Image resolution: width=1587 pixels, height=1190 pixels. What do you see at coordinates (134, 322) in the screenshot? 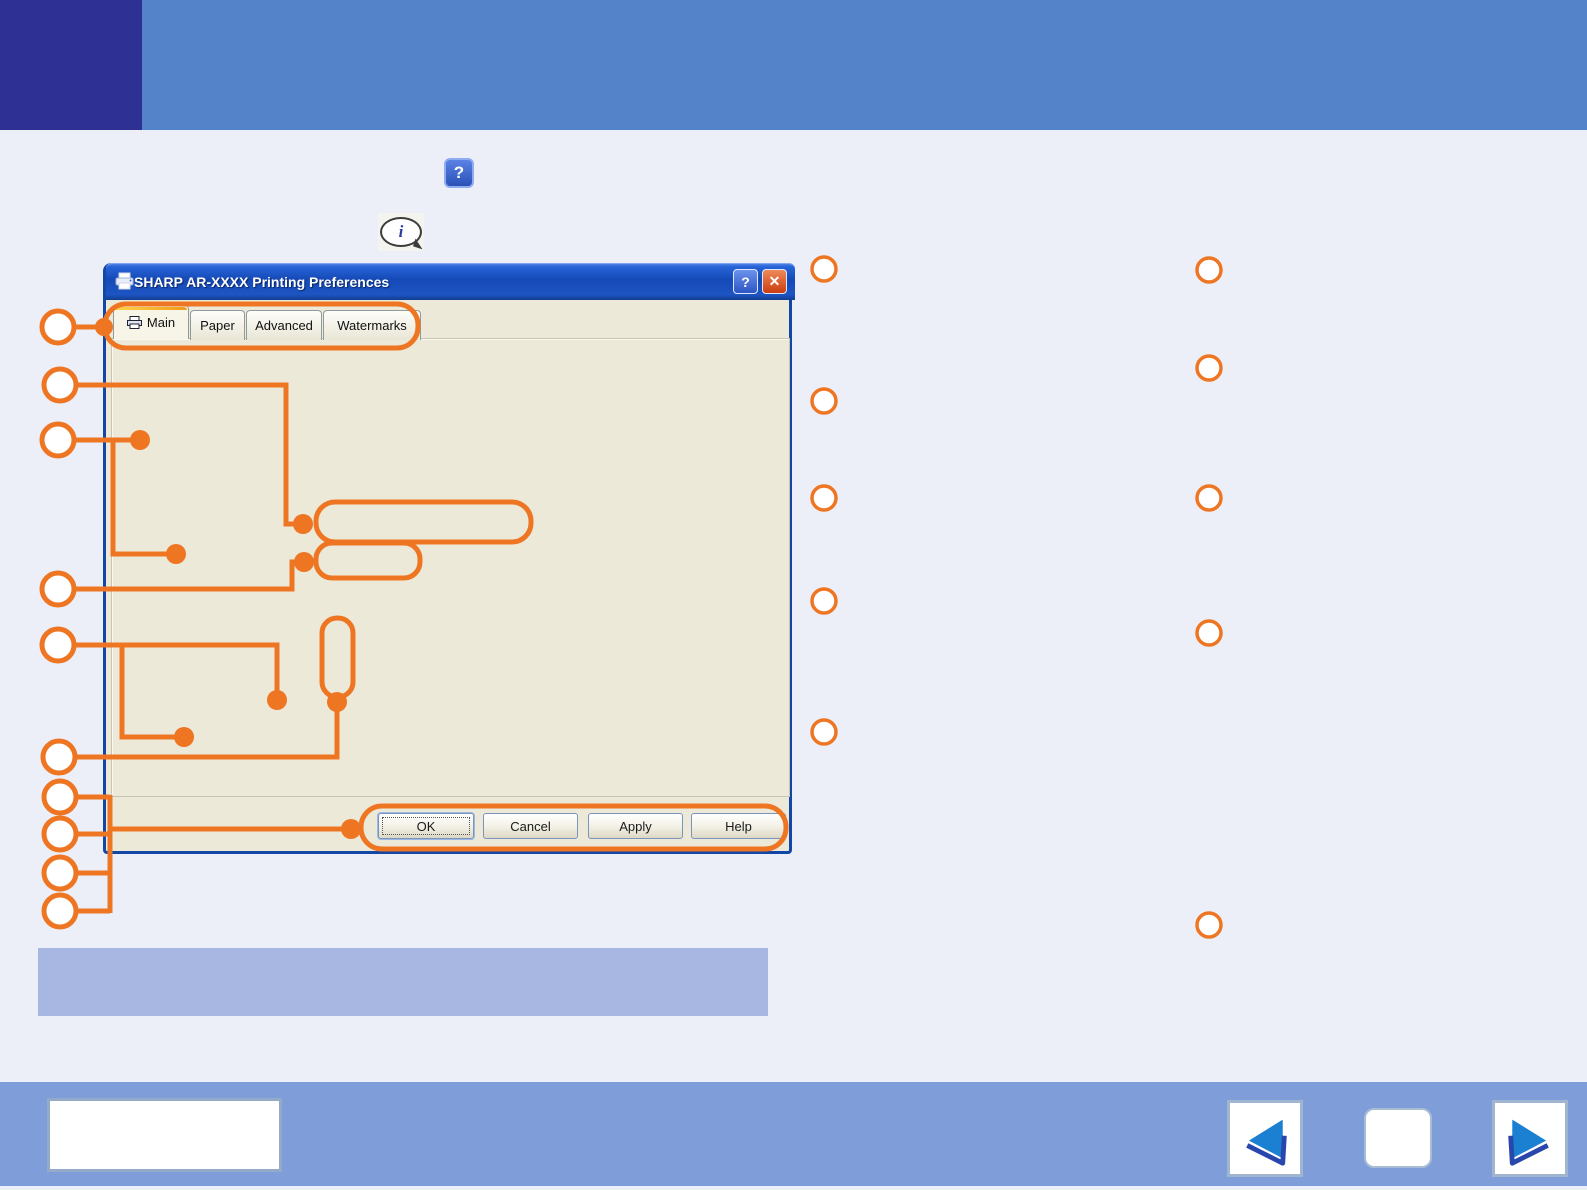
I see `tab-printer-icon` at bounding box center [134, 322].